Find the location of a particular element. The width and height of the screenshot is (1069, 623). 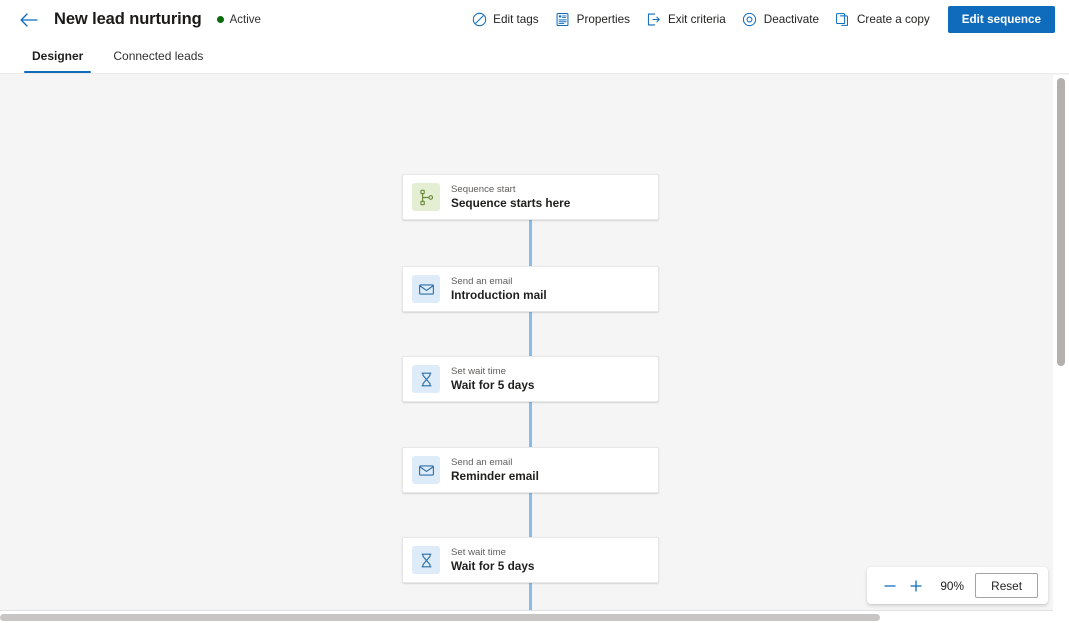

exit-criteria-button: Exit criteria is located at coordinates (686, 20).